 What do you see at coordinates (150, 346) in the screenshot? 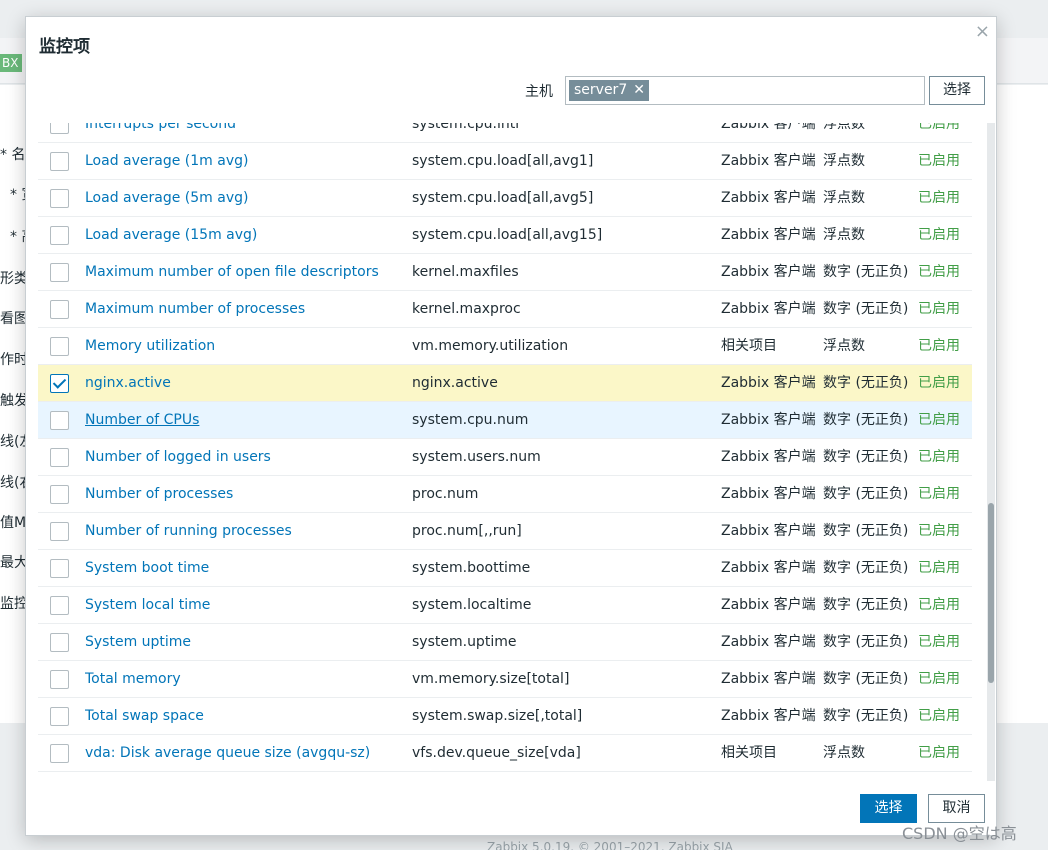
I see `item-name: Memory utilization` at bounding box center [150, 346].